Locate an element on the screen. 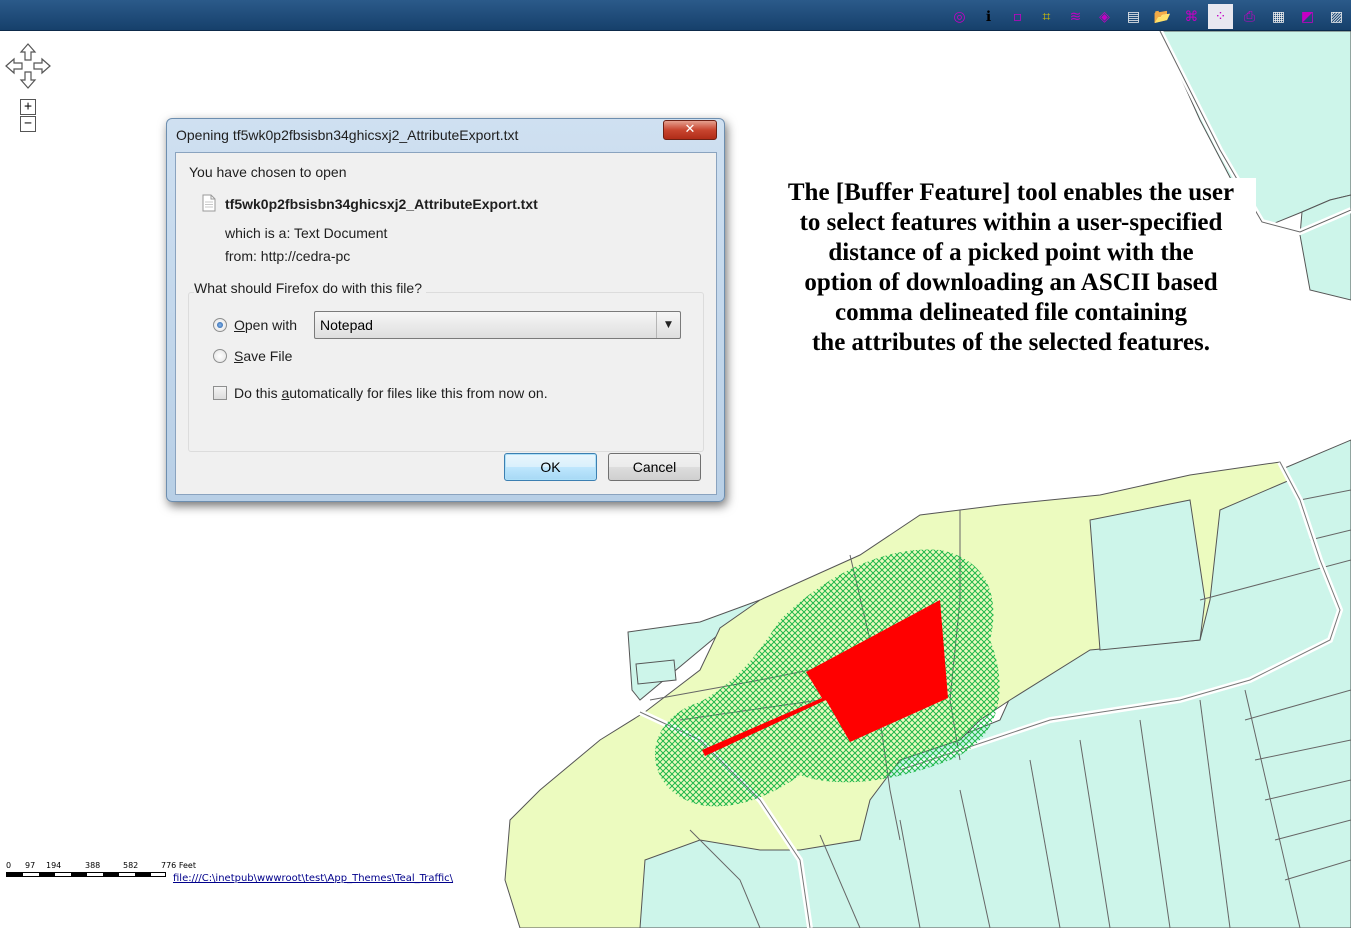 This screenshot has width=1351, height=928. print-icon: ⎙ is located at coordinates (1249, 16).